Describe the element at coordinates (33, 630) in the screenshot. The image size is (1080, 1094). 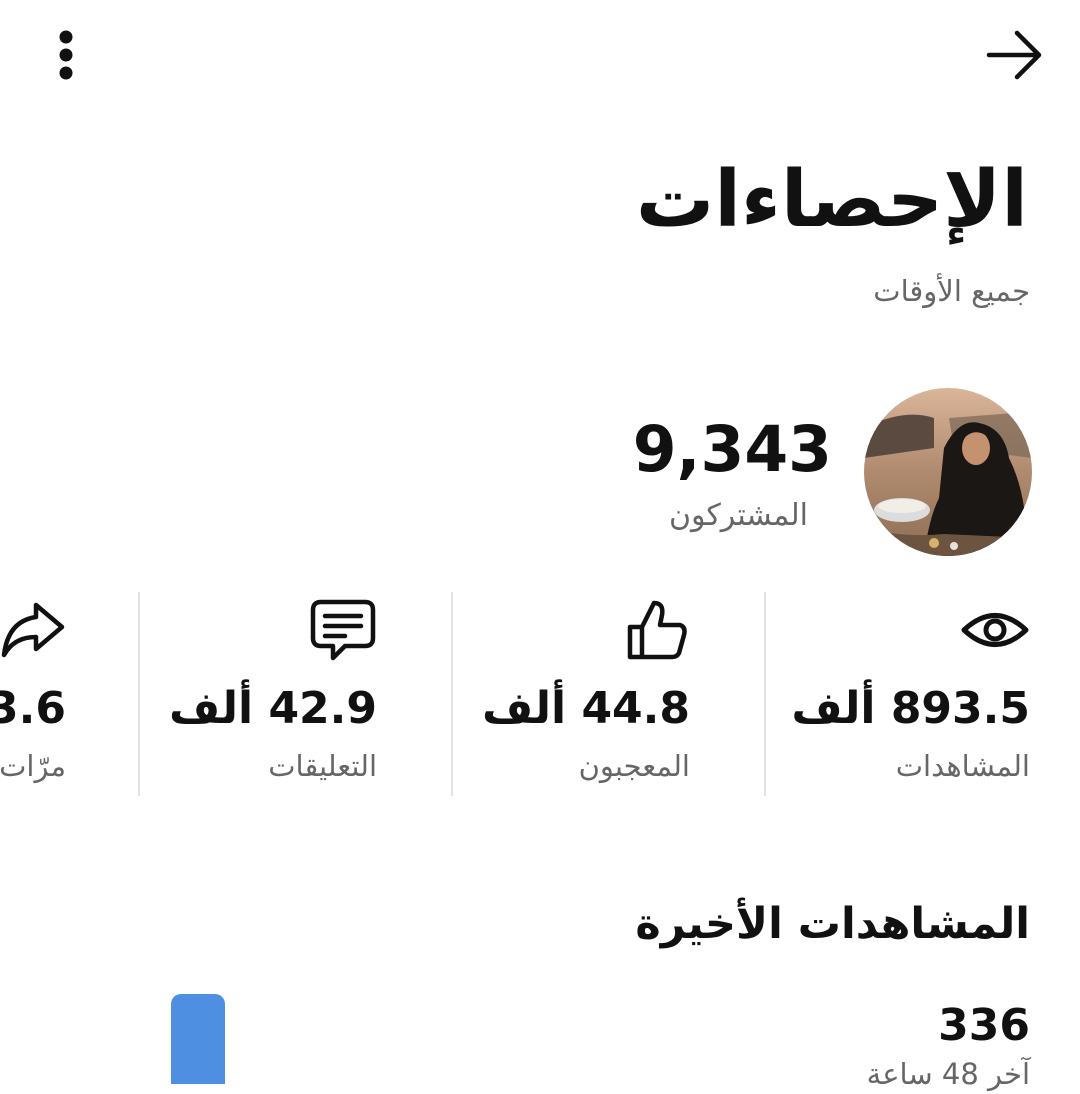
I see `share-icon` at that location.